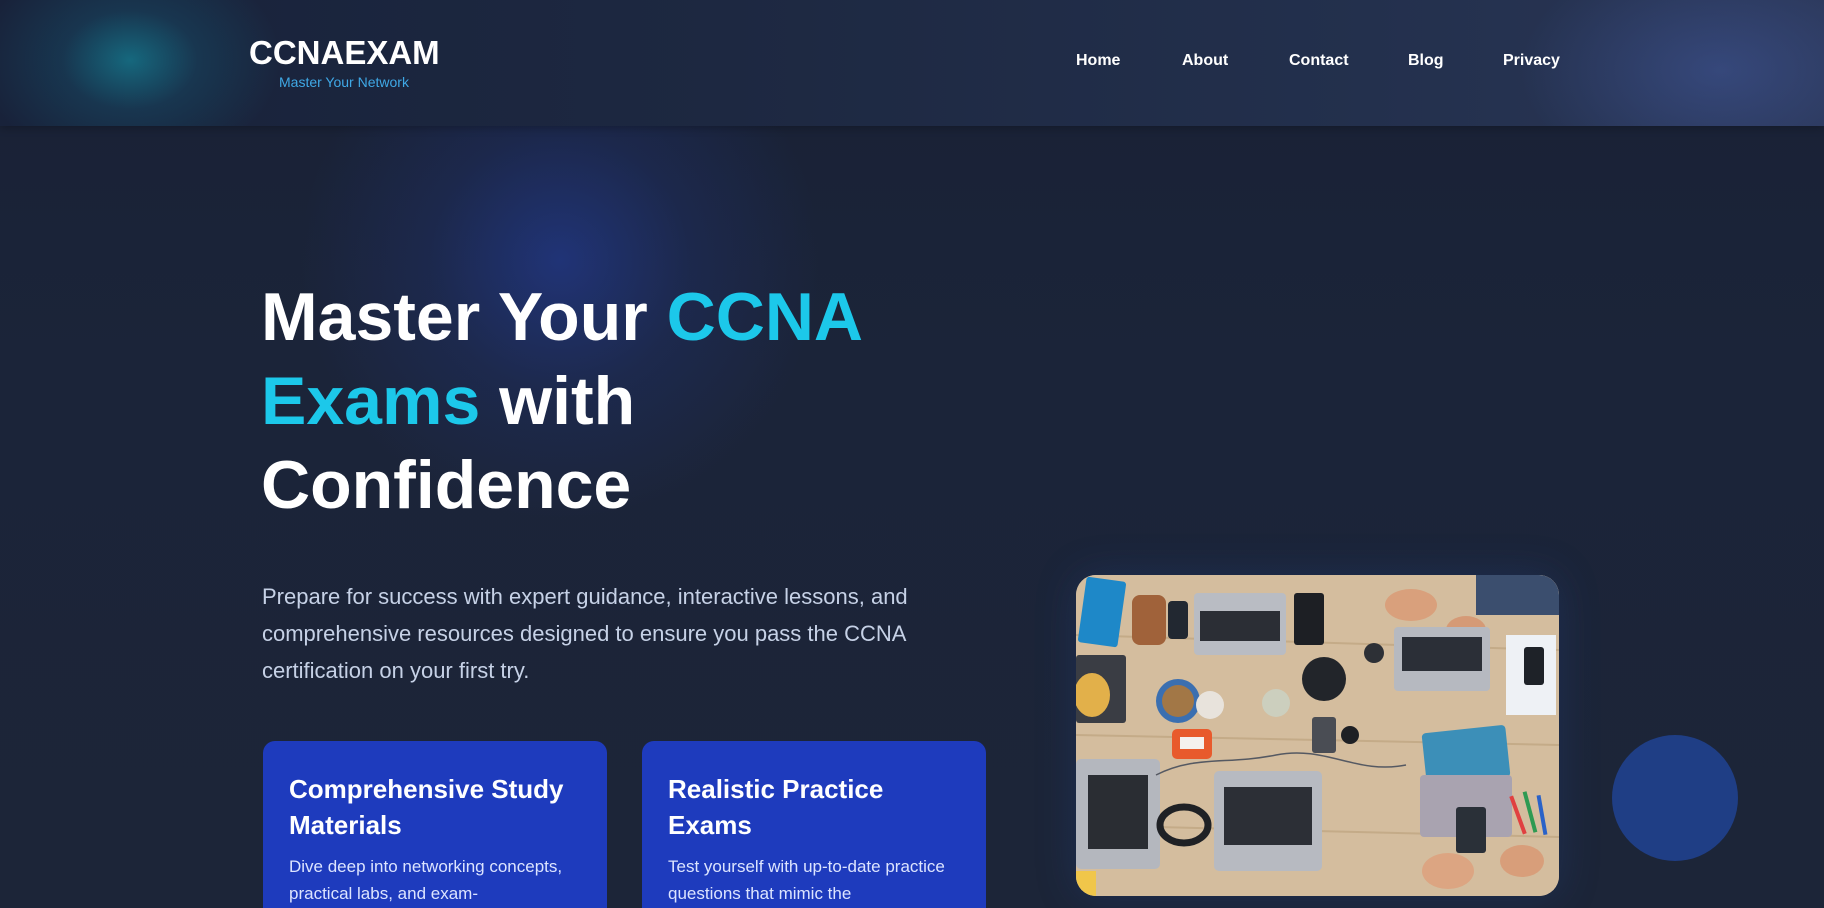 The width and height of the screenshot is (1824, 908). I want to click on nav-link-contact: Contact, so click(1319, 61).